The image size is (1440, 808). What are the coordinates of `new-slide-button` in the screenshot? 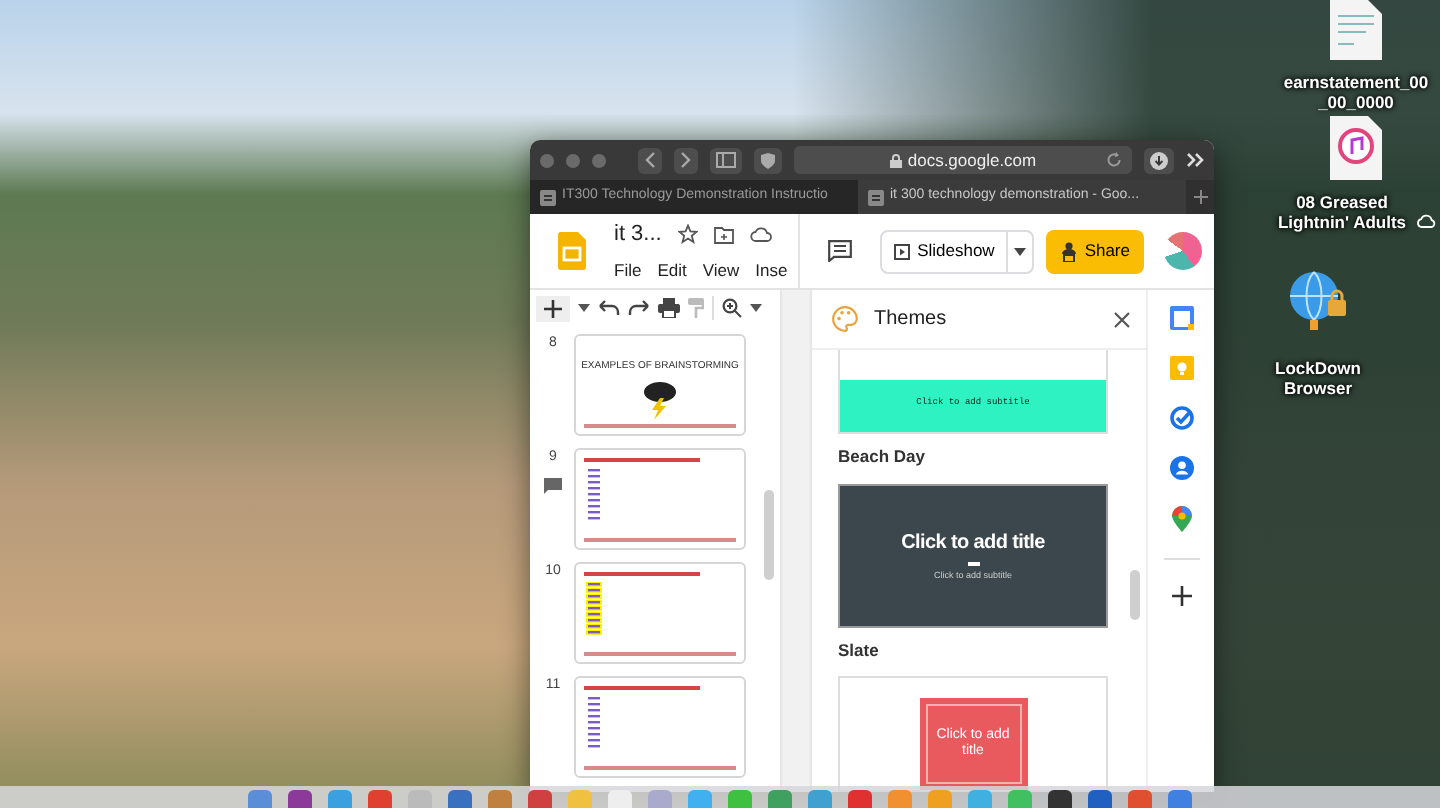 It's located at (553, 308).